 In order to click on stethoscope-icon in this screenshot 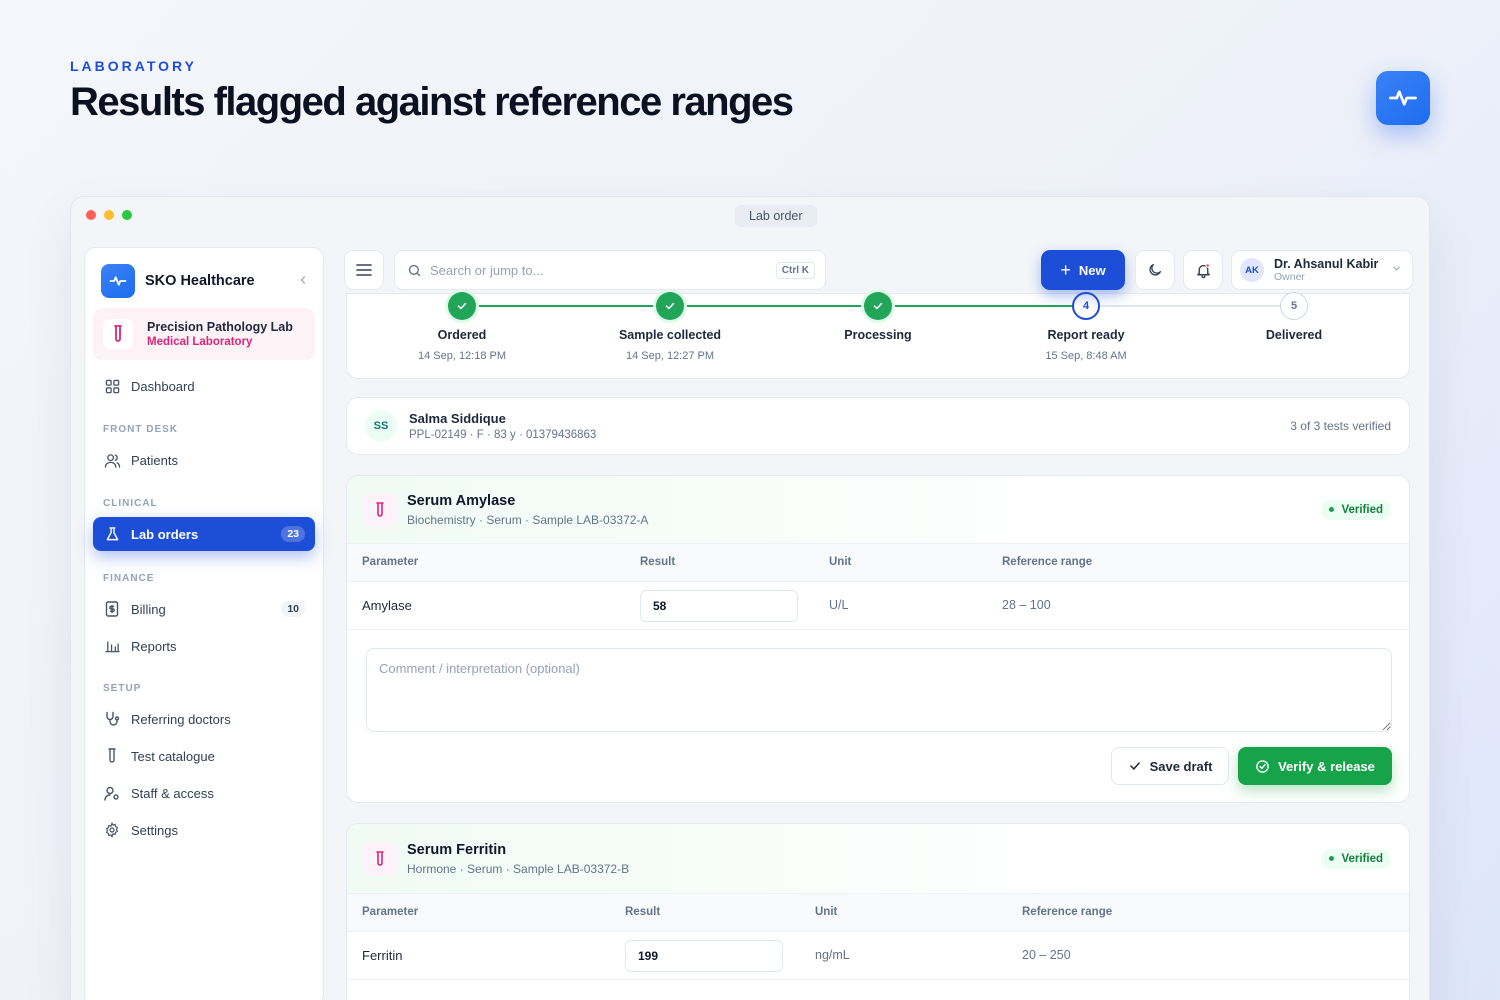, I will do `click(112, 719)`.